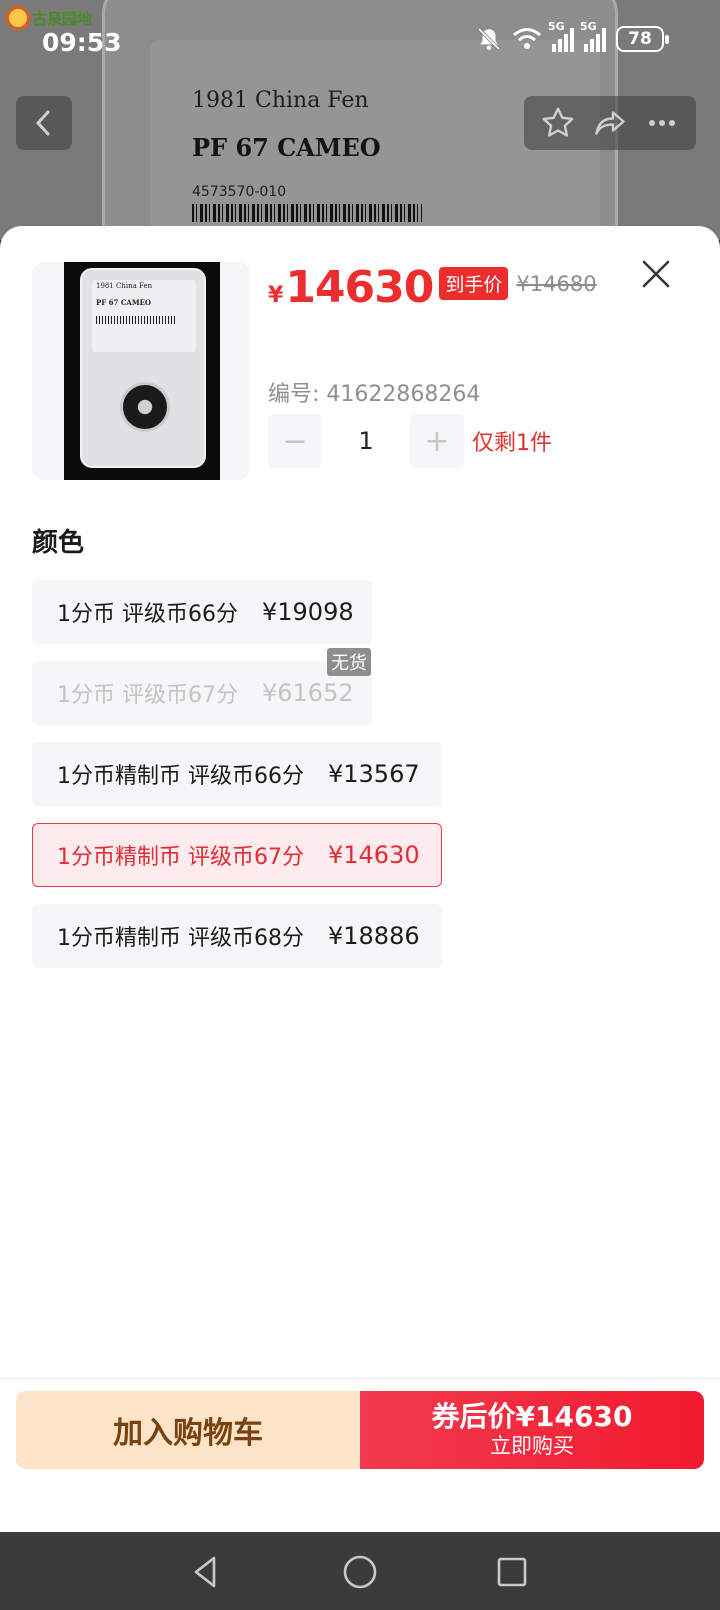 The height and width of the screenshot is (1610, 720). I want to click on app-watermark-logo: 古泉园地, so click(49, 18).